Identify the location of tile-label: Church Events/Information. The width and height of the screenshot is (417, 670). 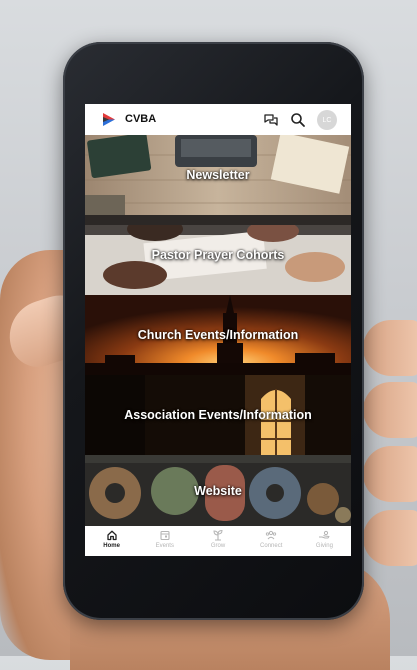
(218, 335).